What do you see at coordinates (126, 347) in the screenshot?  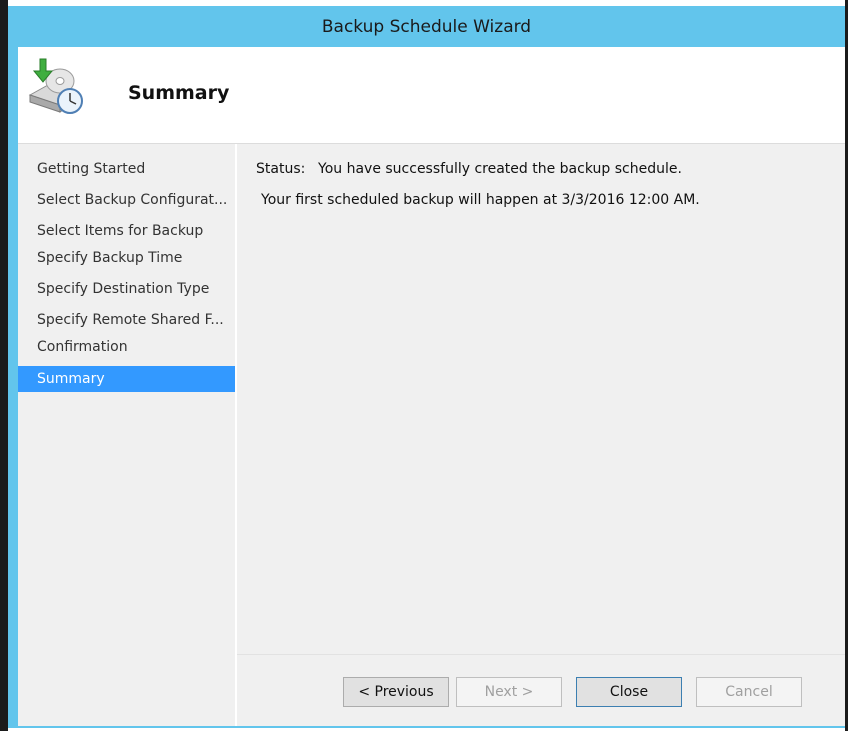 I see `sidebar-item-confirmation: Confirmation` at bounding box center [126, 347].